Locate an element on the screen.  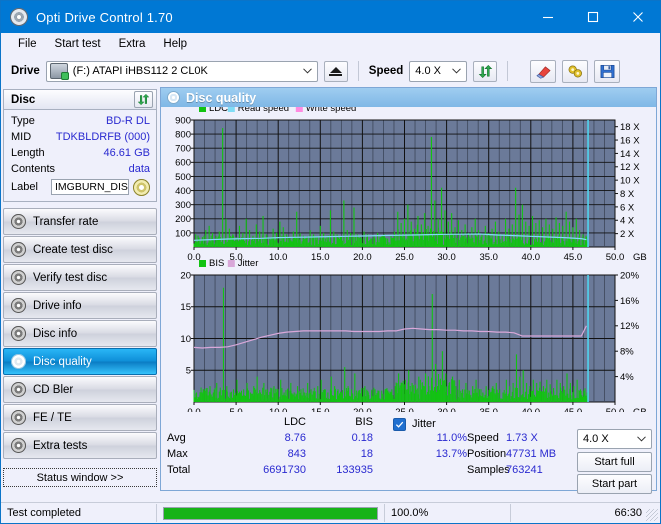
close-icon is located at coordinates (637, 17).